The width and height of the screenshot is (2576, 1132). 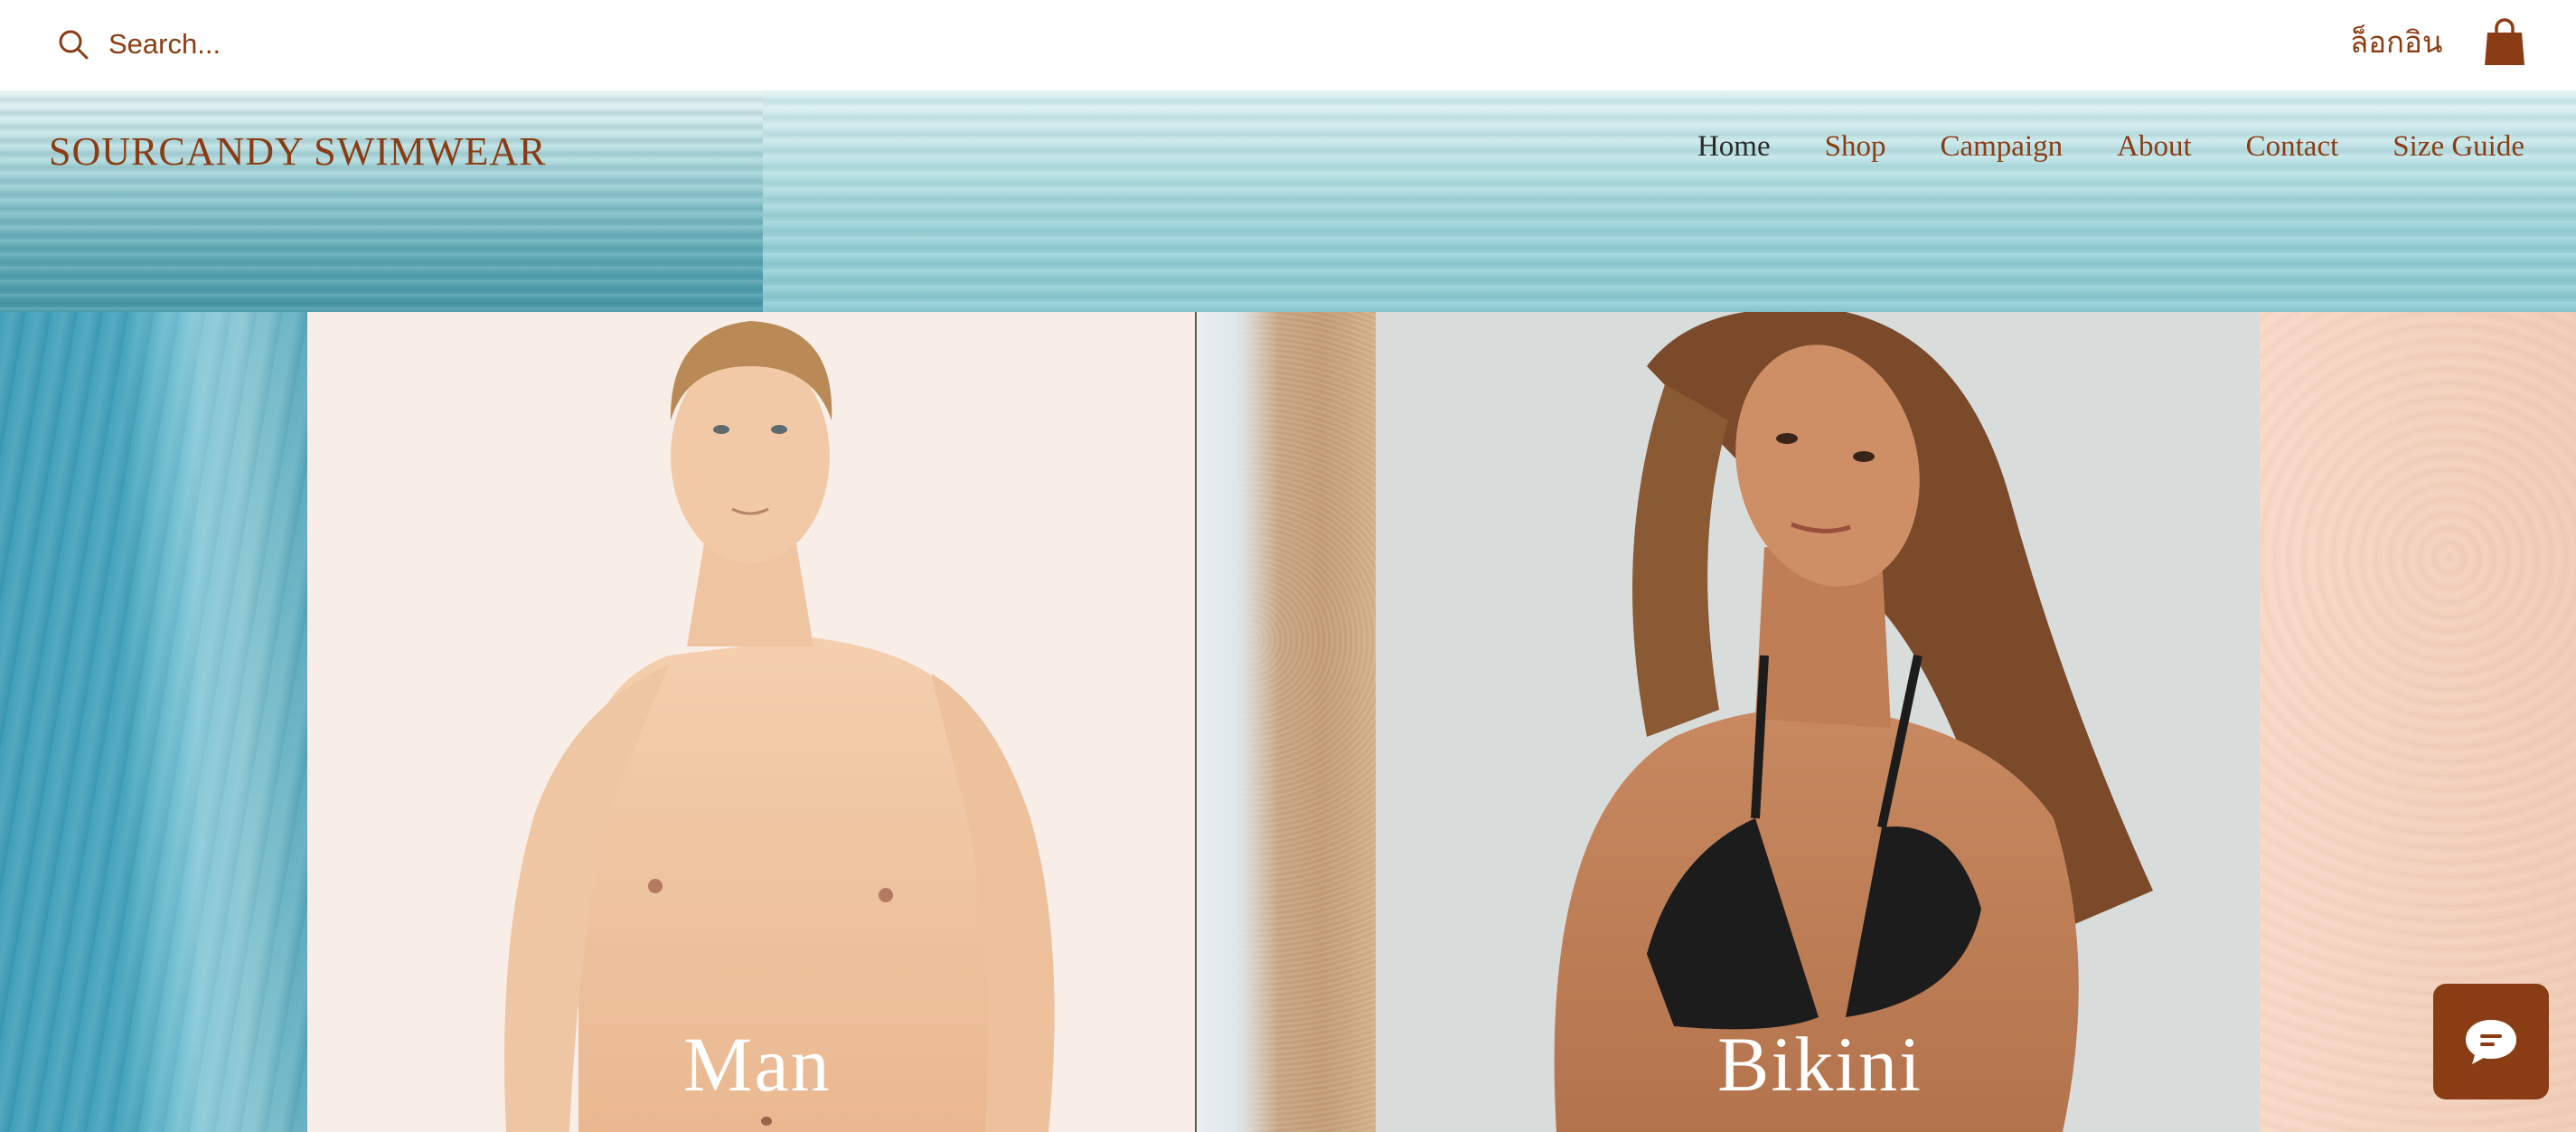 I want to click on sand-texture-panel, so click(x=1285, y=722).